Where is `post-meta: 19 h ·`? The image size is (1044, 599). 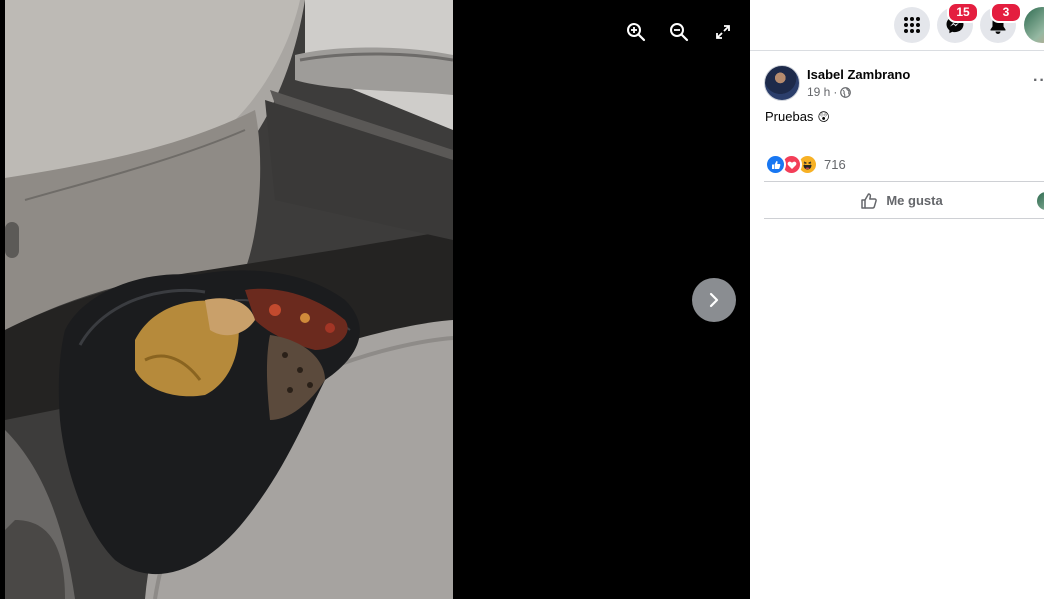 post-meta: 19 h · is located at coordinates (829, 92).